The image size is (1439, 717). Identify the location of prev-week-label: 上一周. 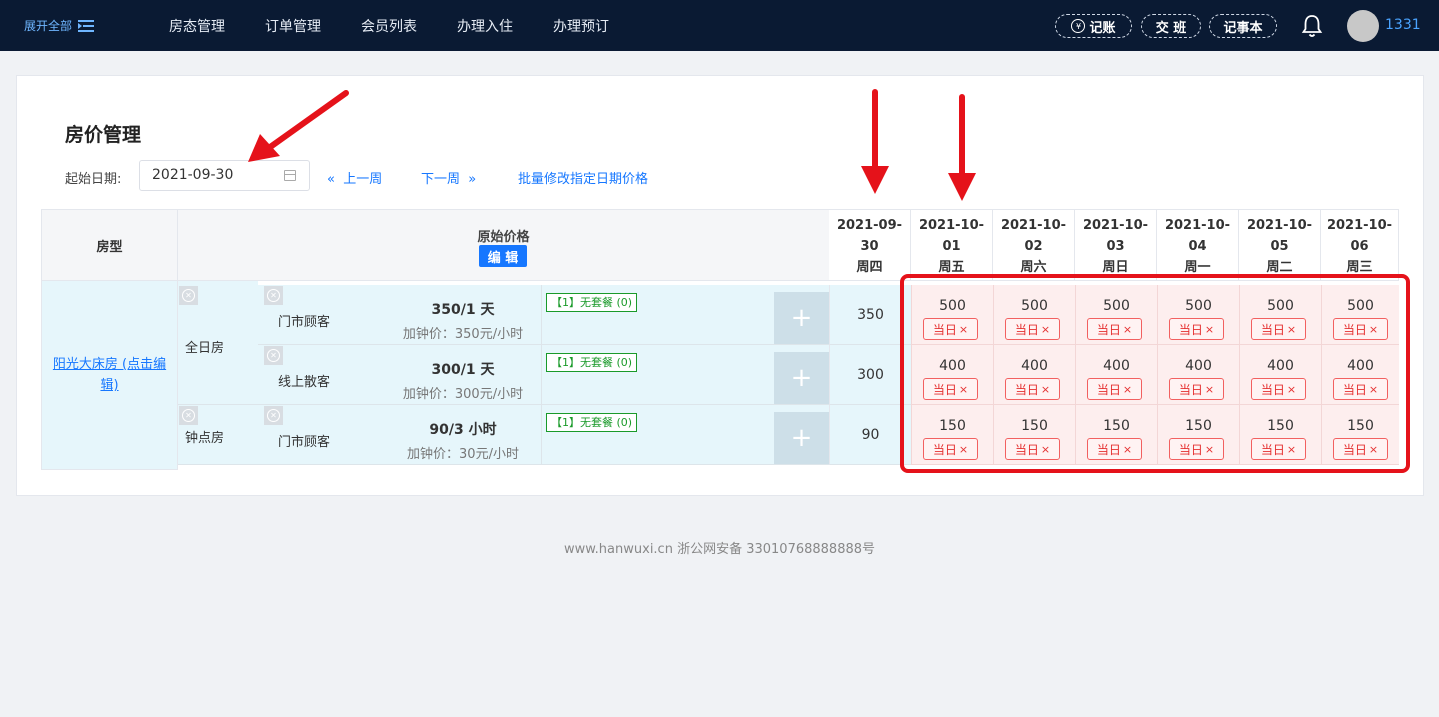
(363, 179).